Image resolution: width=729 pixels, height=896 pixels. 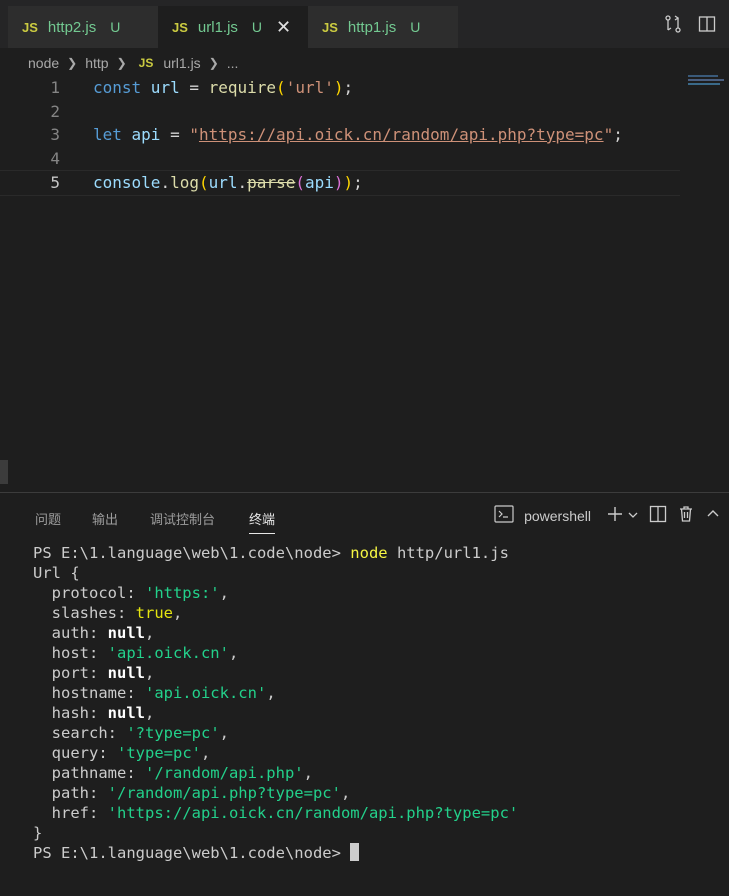 What do you see at coordinates (369, 553) in the screenshot?
I see `terminal-command: node` at bounding box center [369, 553].